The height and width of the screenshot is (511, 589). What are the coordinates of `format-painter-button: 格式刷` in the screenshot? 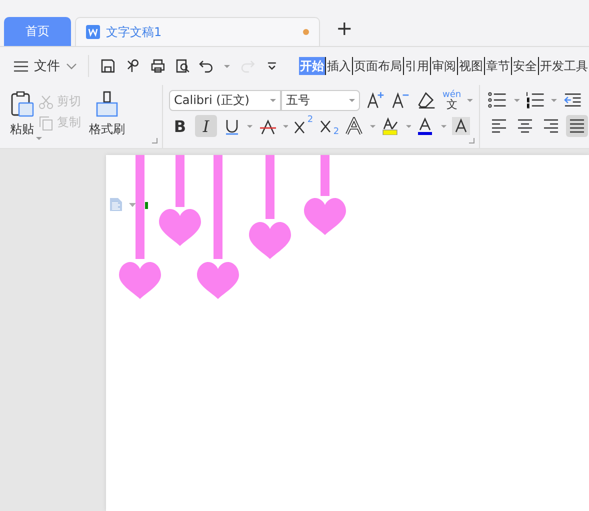 It's located at (107, 117).